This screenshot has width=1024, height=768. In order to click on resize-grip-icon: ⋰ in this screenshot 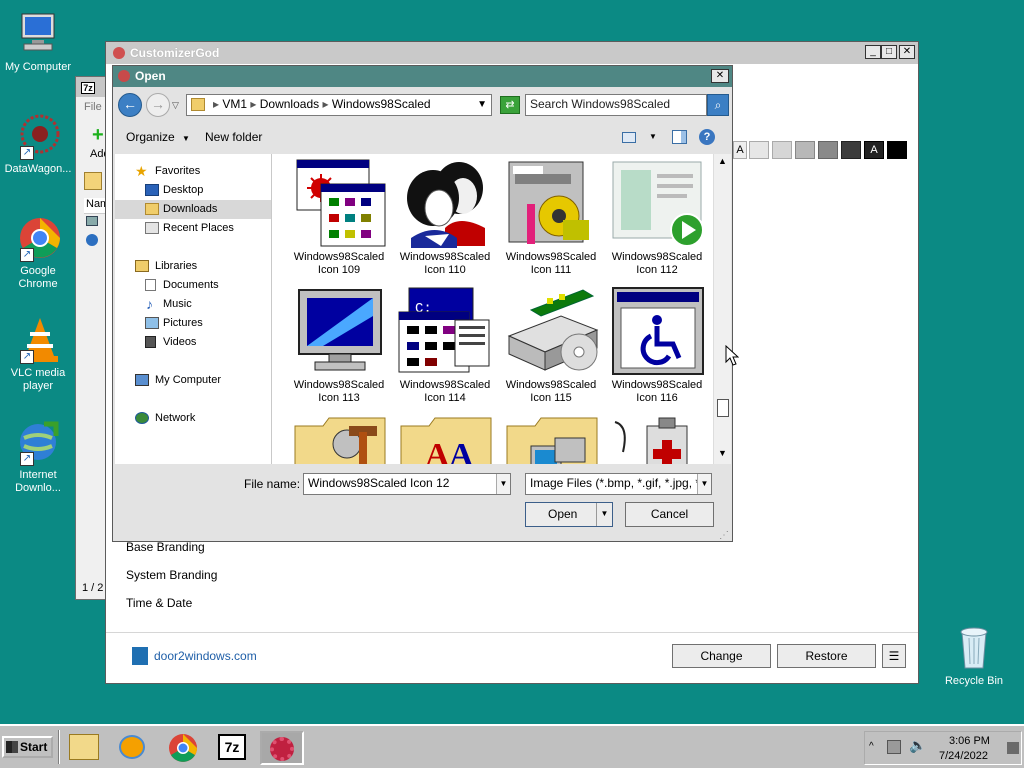, I will do `click(724, 535)`.